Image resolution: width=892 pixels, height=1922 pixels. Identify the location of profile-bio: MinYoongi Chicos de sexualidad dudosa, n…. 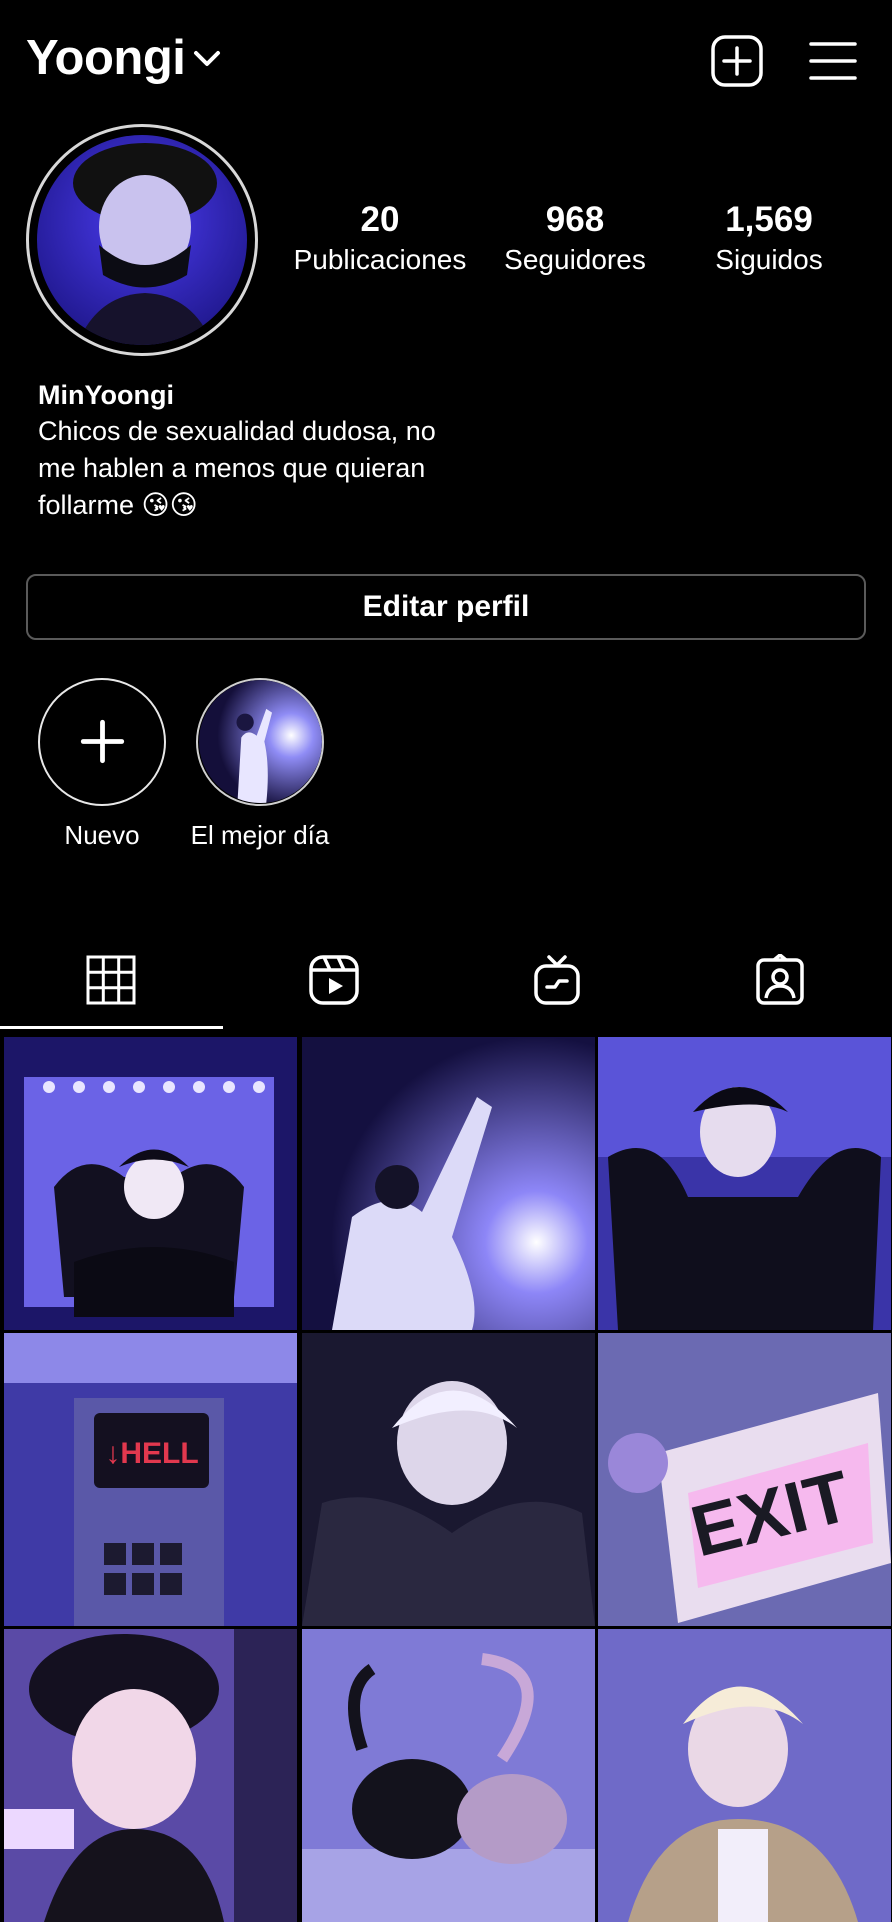
(258, 452).